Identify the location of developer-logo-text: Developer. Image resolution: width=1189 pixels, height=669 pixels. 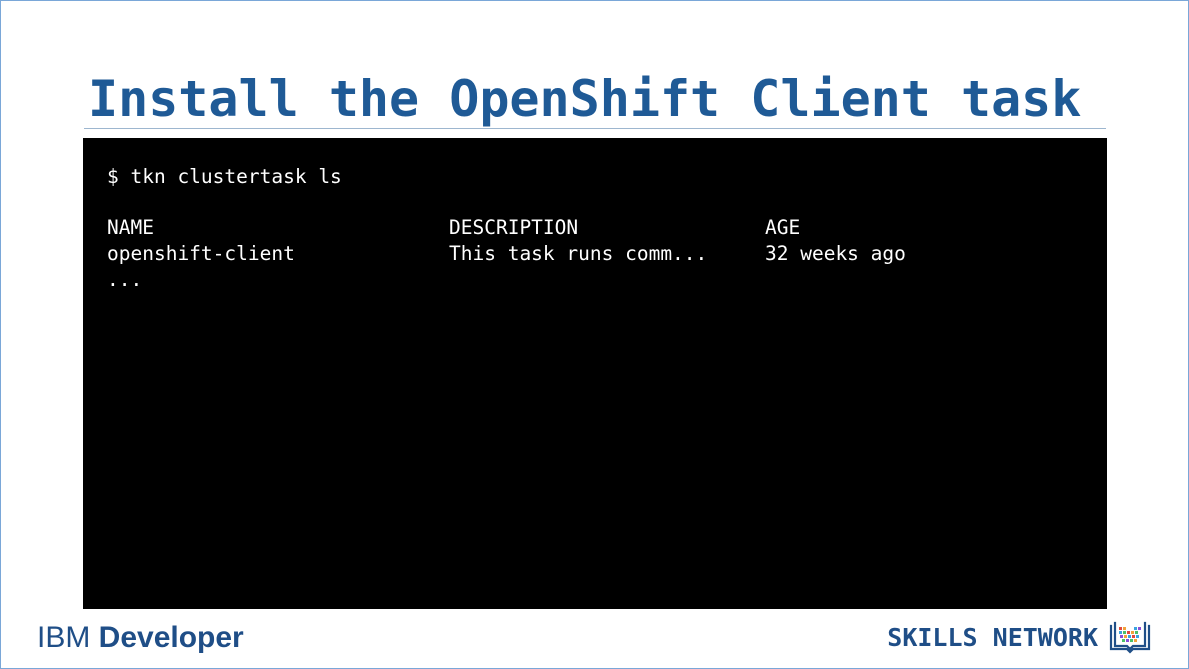
(171, 637).